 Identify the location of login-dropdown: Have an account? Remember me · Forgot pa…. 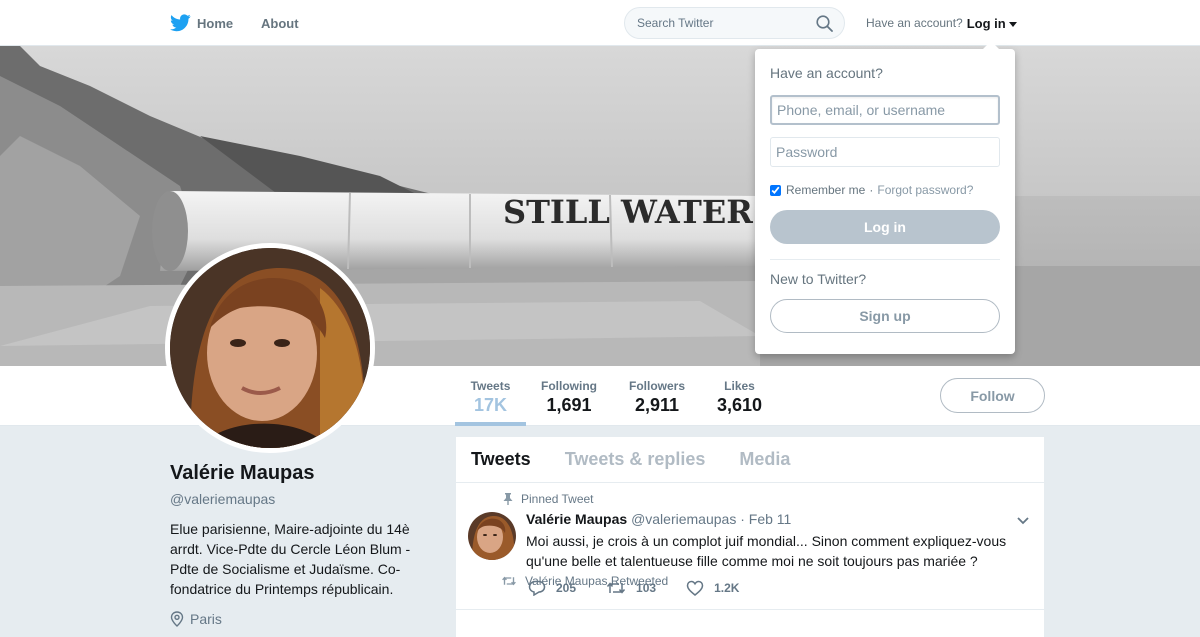
(885, 197).